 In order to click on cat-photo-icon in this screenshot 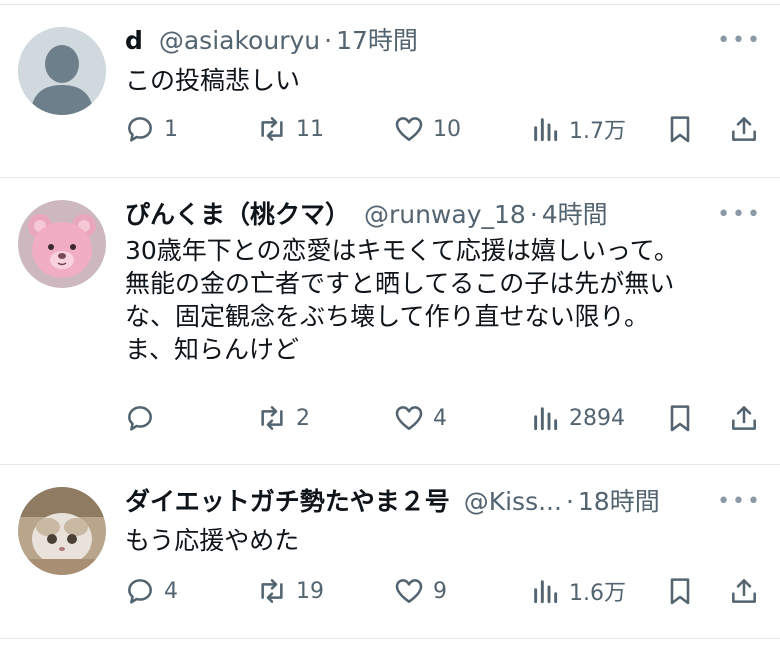, I will do `click(62, 531)`.